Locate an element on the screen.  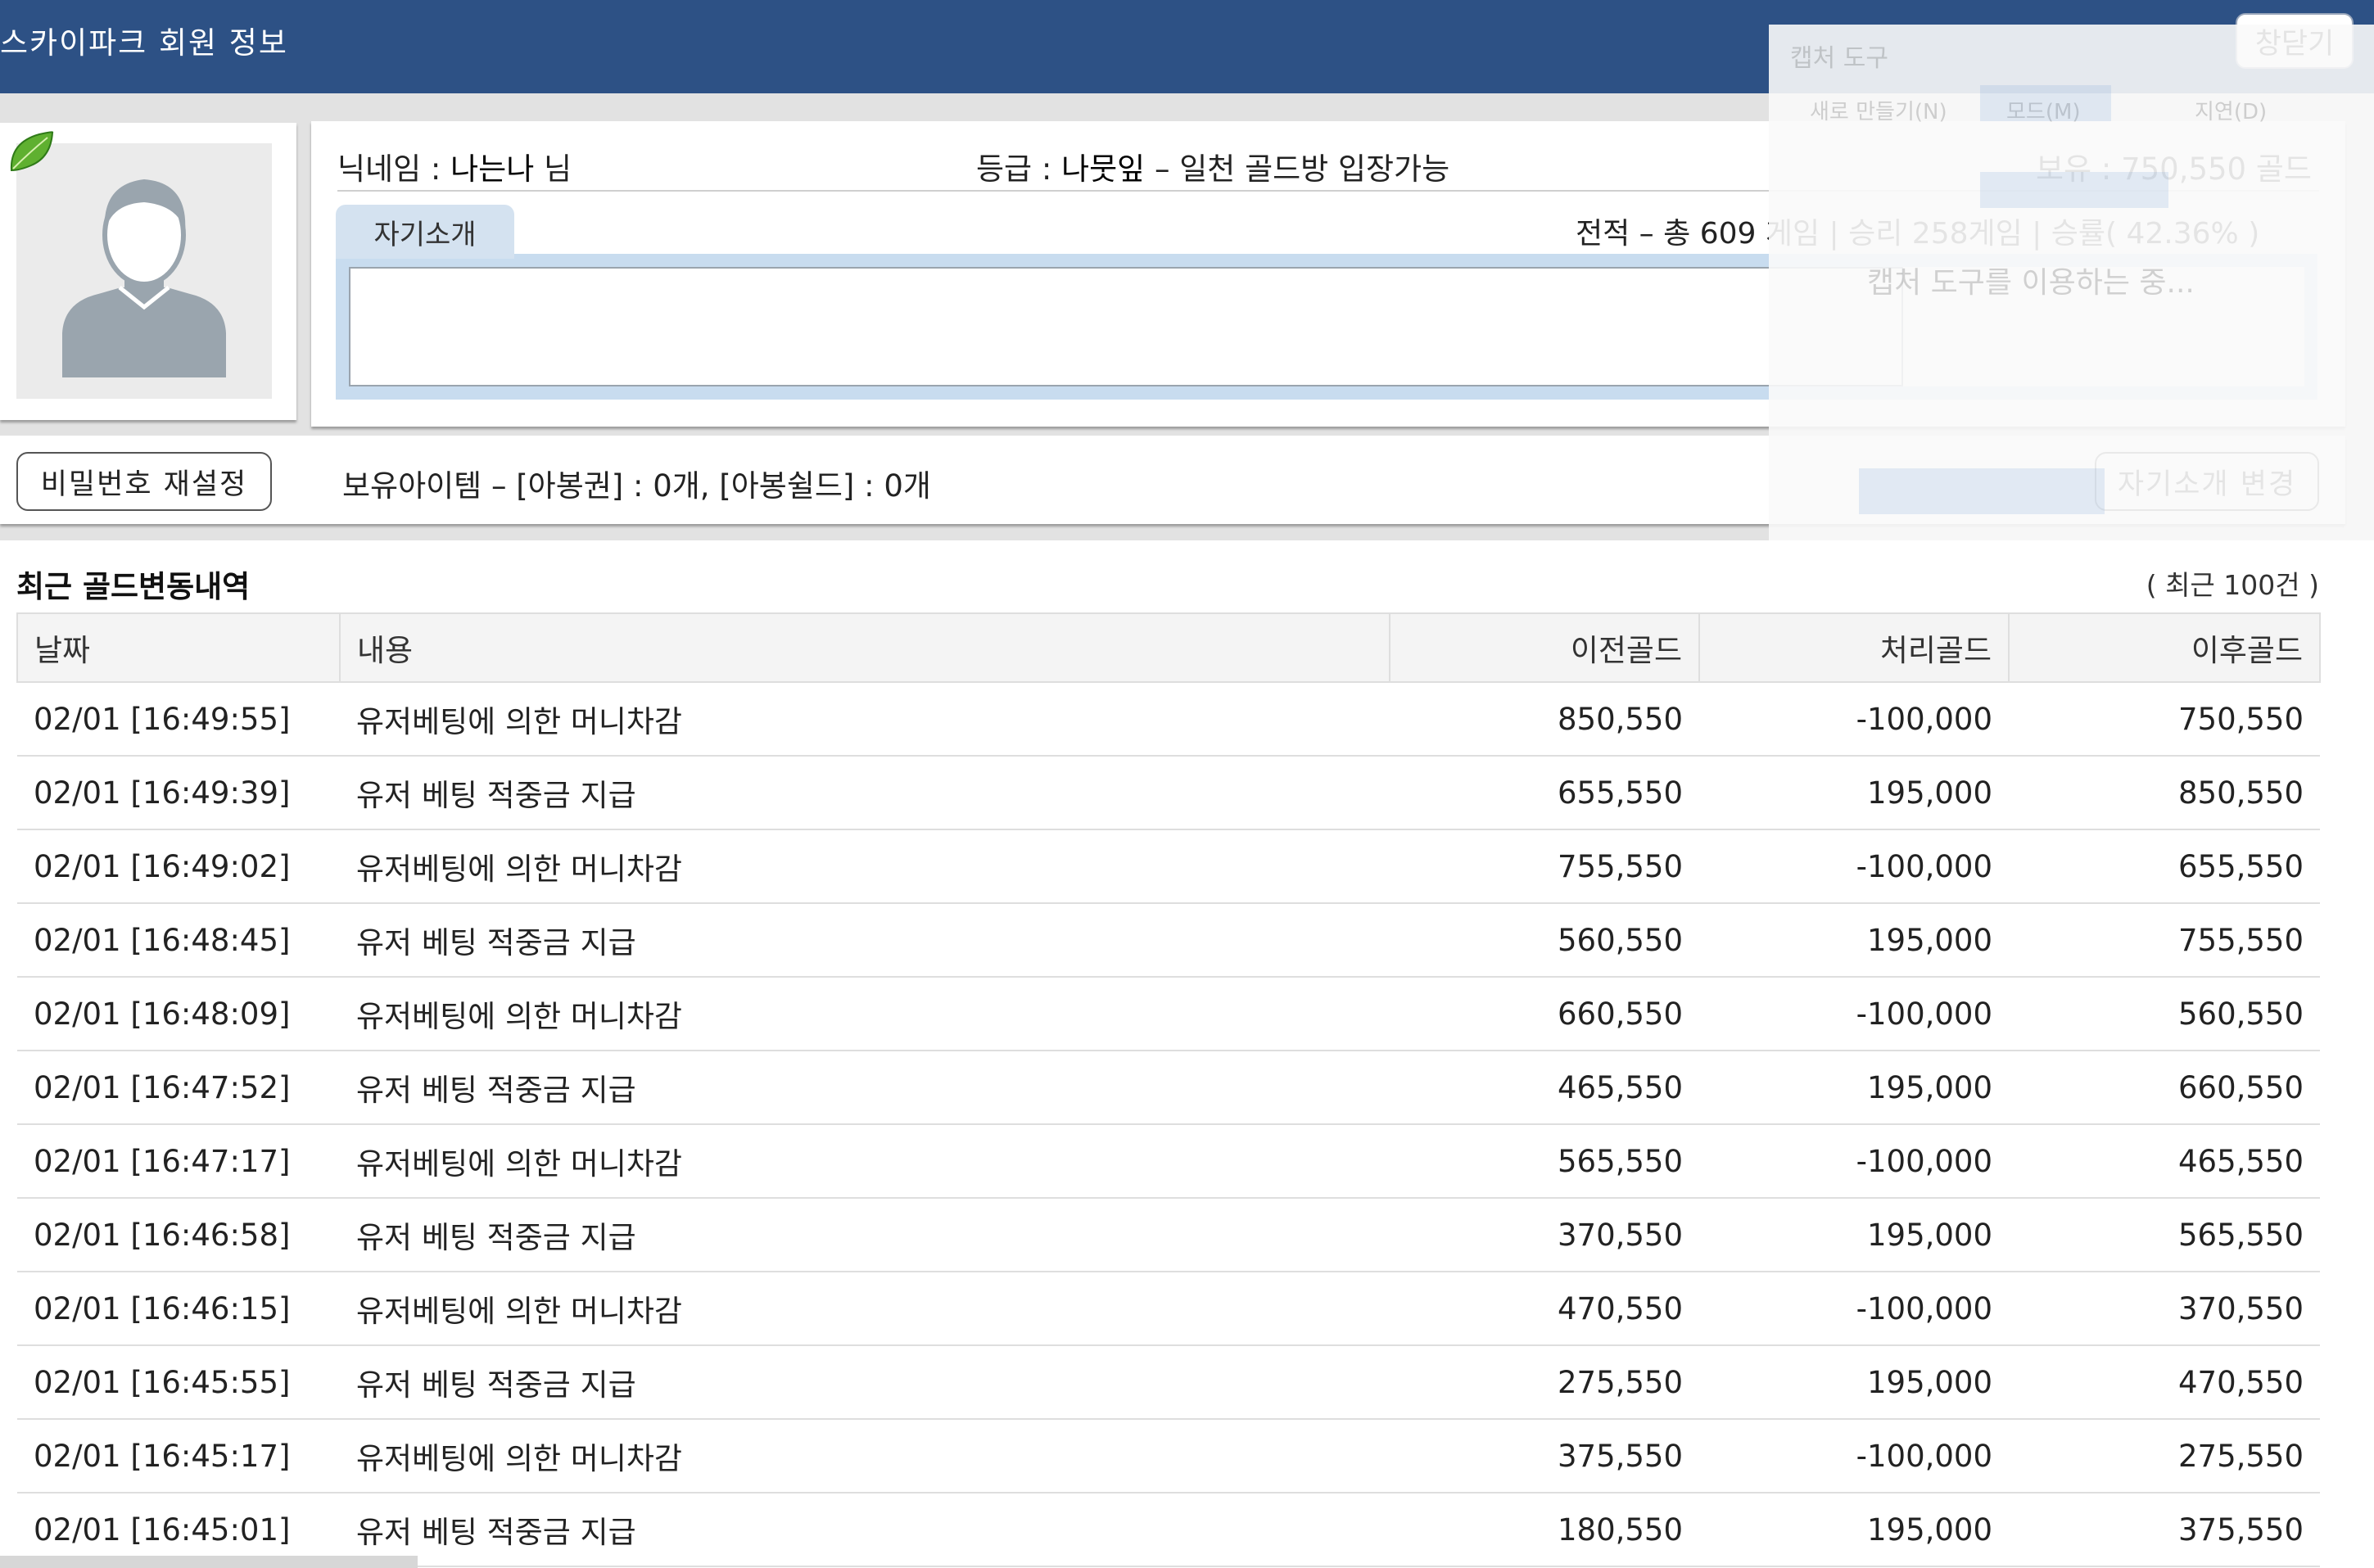
cell-after-gold: 850,550 is located at coordinates (2164, 793).